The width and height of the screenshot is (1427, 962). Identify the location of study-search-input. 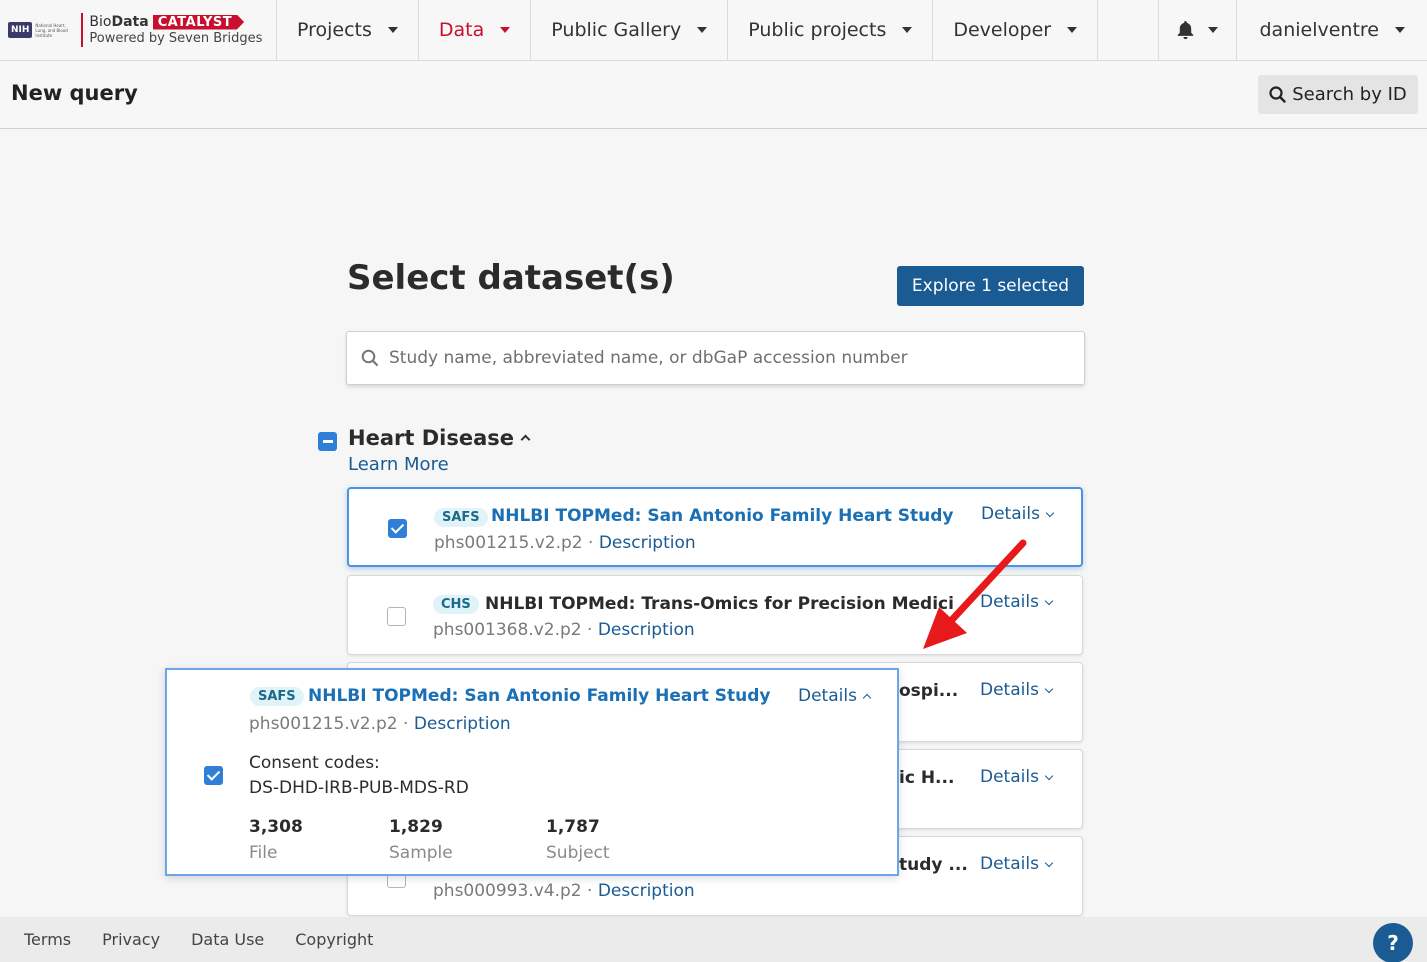
(719, 358).